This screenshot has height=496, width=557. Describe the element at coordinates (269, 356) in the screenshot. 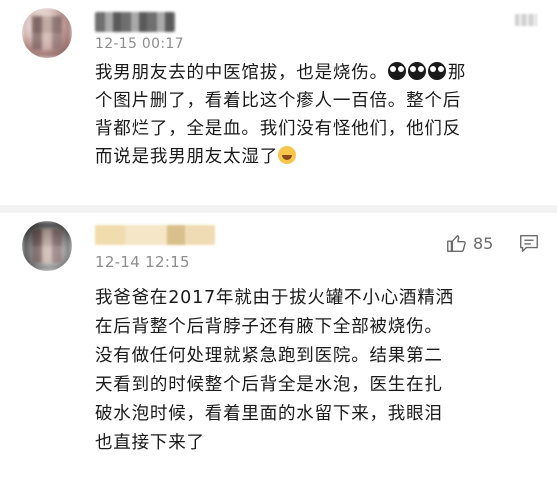

I see `comment-line: 没有做任何处理就紧急跑到医院。结果第二` at that location.